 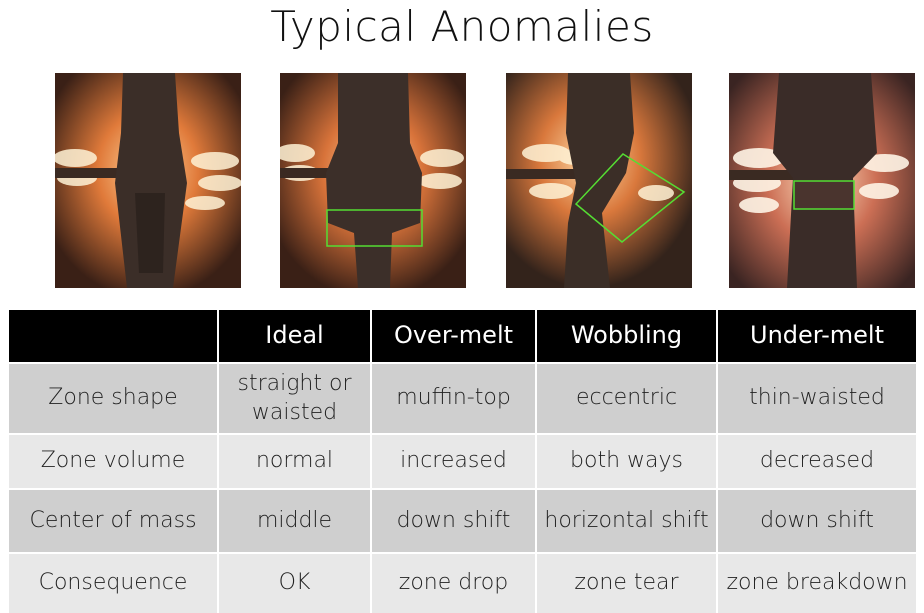 I want to click on ideal-zone-photo, so click(x=148, y=180).